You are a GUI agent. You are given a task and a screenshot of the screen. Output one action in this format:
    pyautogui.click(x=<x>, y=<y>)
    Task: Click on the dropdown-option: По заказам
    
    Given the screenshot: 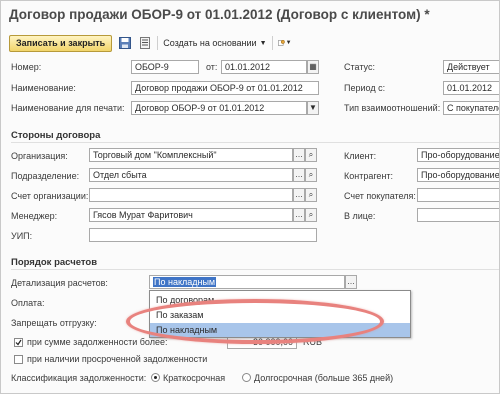 What is the action you would take?
    pyautogui.click(x=280, y=315)
    